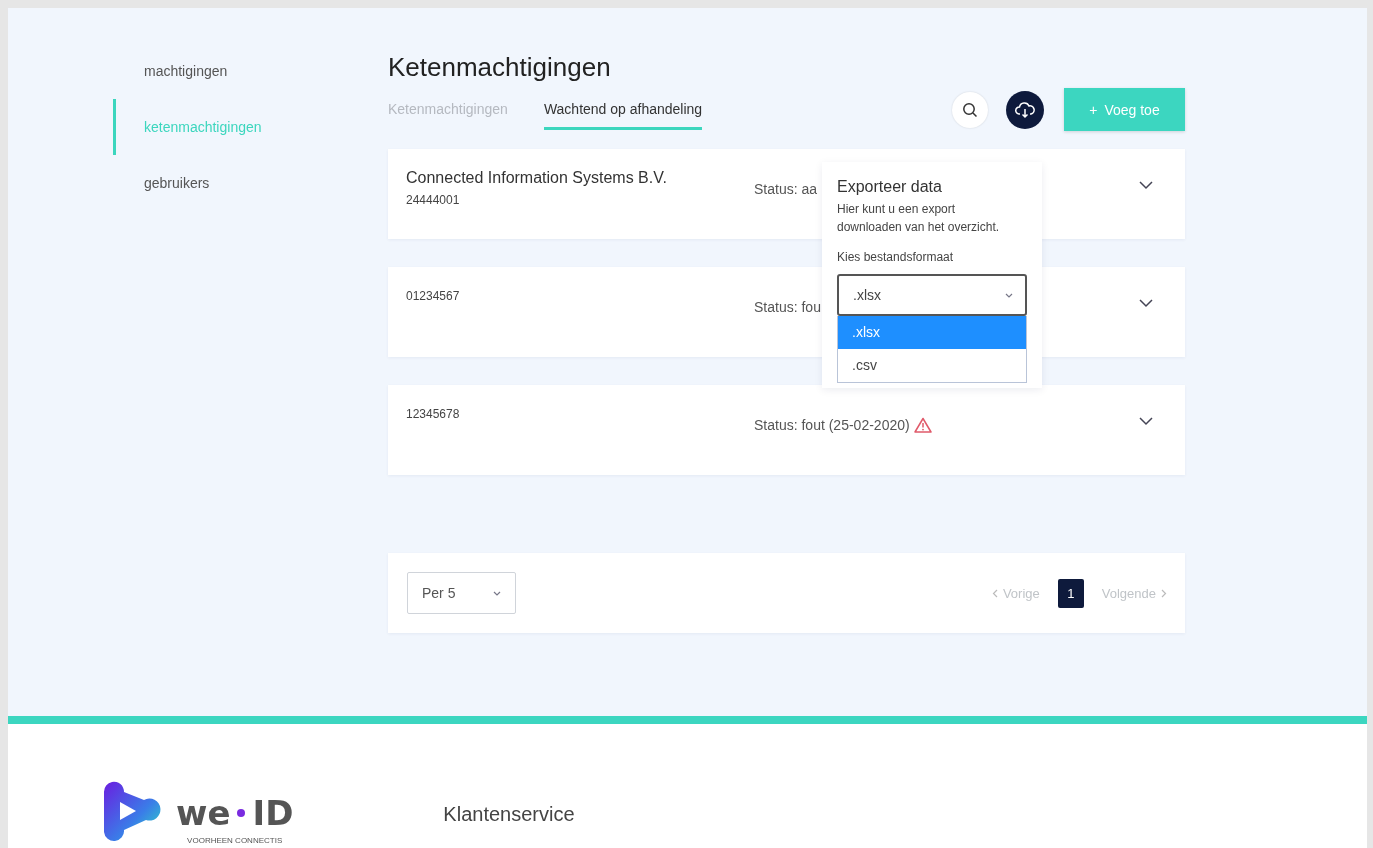  Describe the element at coordinates (433, 200) in the screenshot. I see `record-number: 24444001` at that location.